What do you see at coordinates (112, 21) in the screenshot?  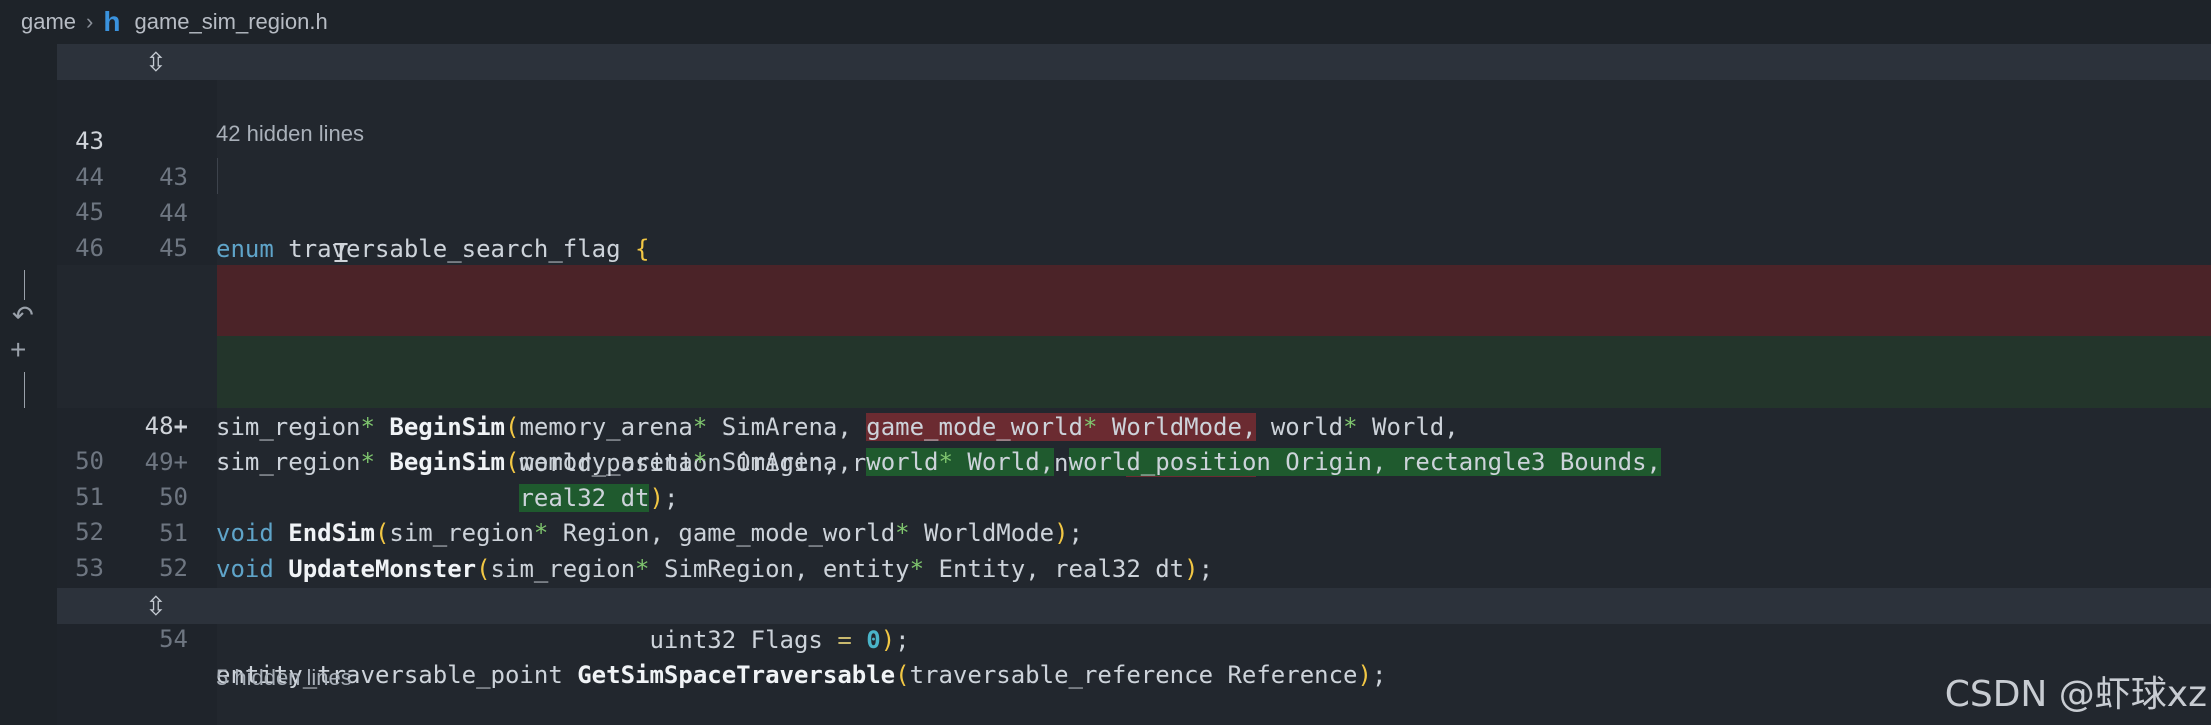 I see `header-file-icon: h` at bounding box center [112, 21].